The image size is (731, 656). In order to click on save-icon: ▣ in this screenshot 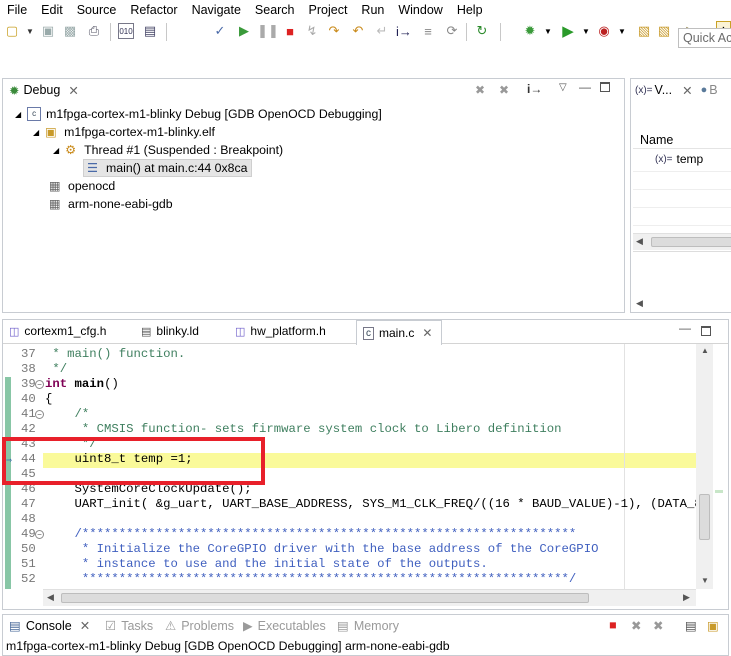, I will do `click(48, 31)`.